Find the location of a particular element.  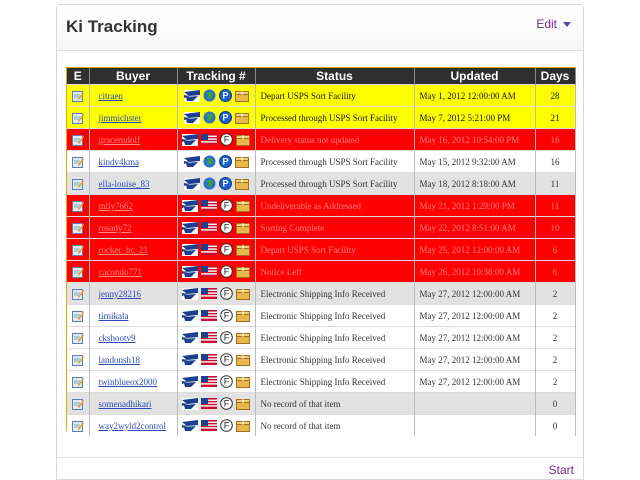

buyer-link: rosady72 is located at coordinates (115, 228).